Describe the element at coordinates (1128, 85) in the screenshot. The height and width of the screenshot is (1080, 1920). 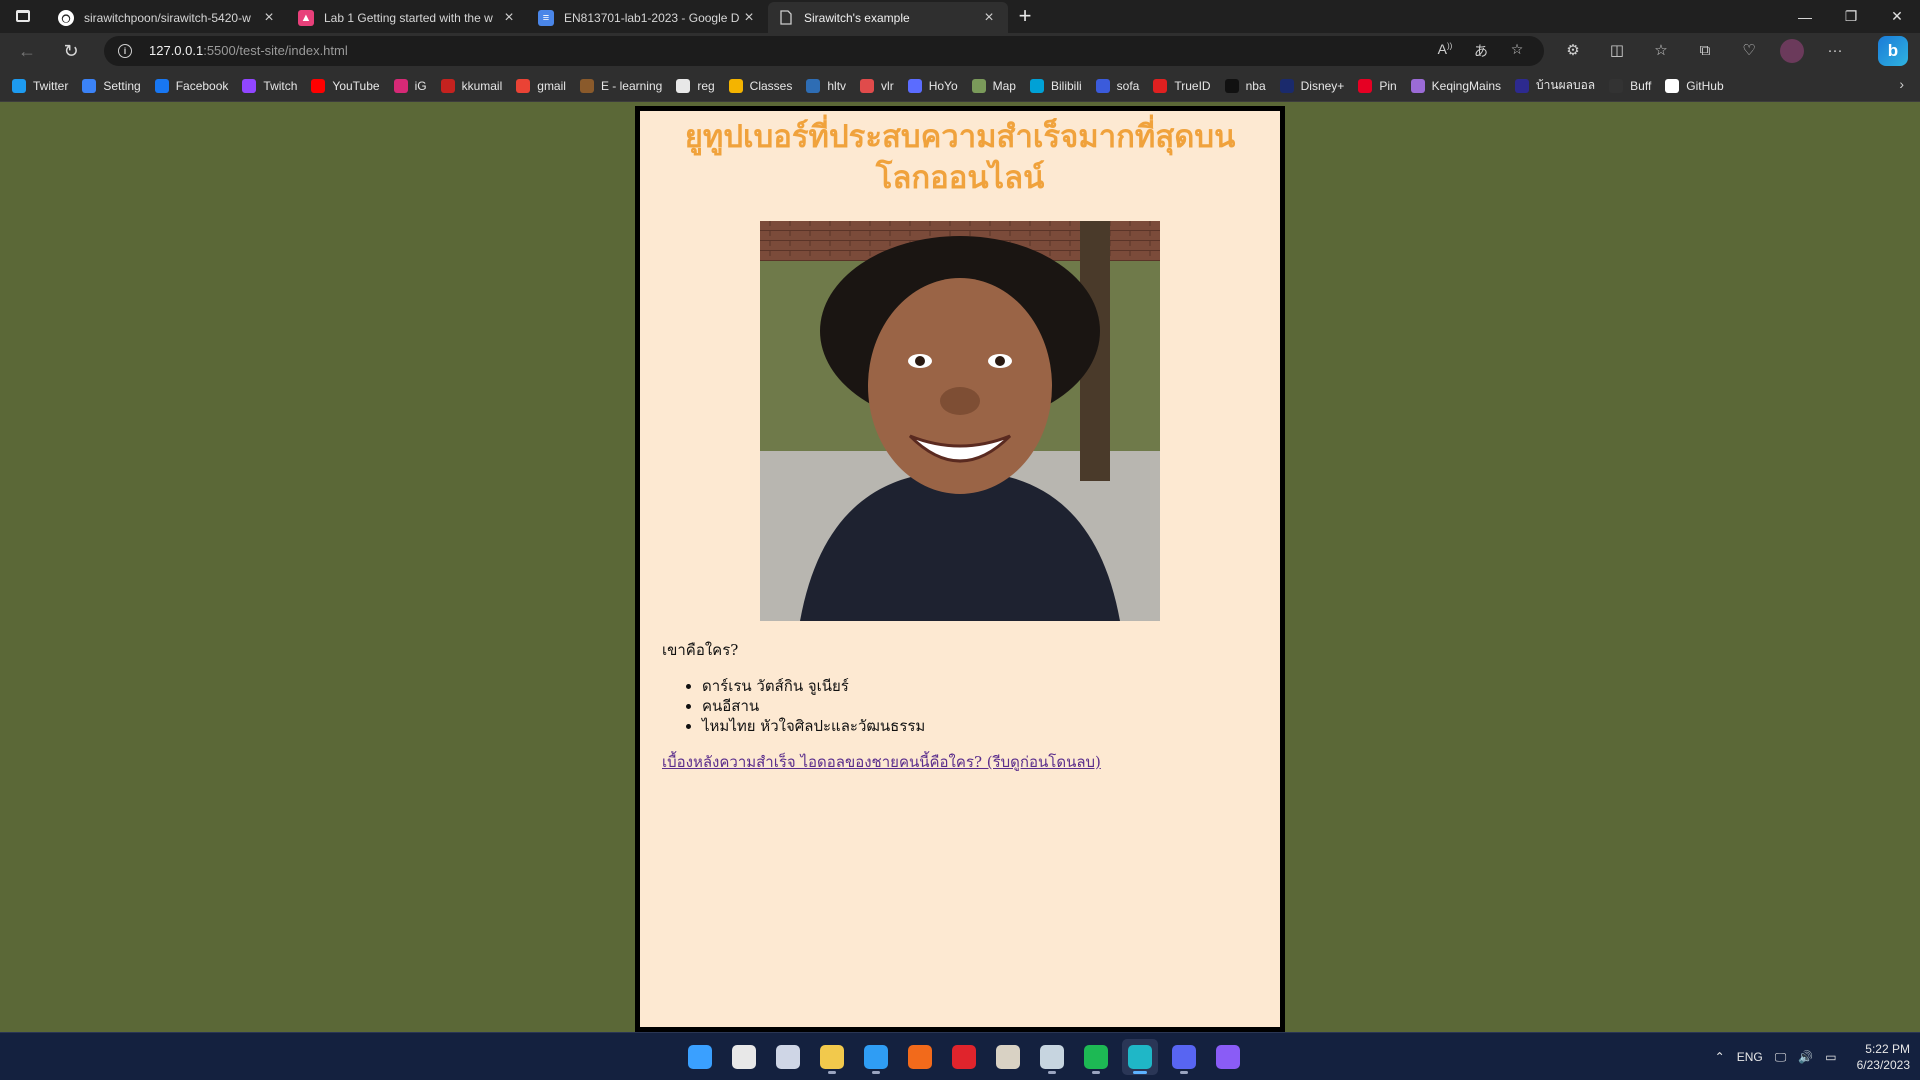
I see `bookmark-label: sofa` at that location.